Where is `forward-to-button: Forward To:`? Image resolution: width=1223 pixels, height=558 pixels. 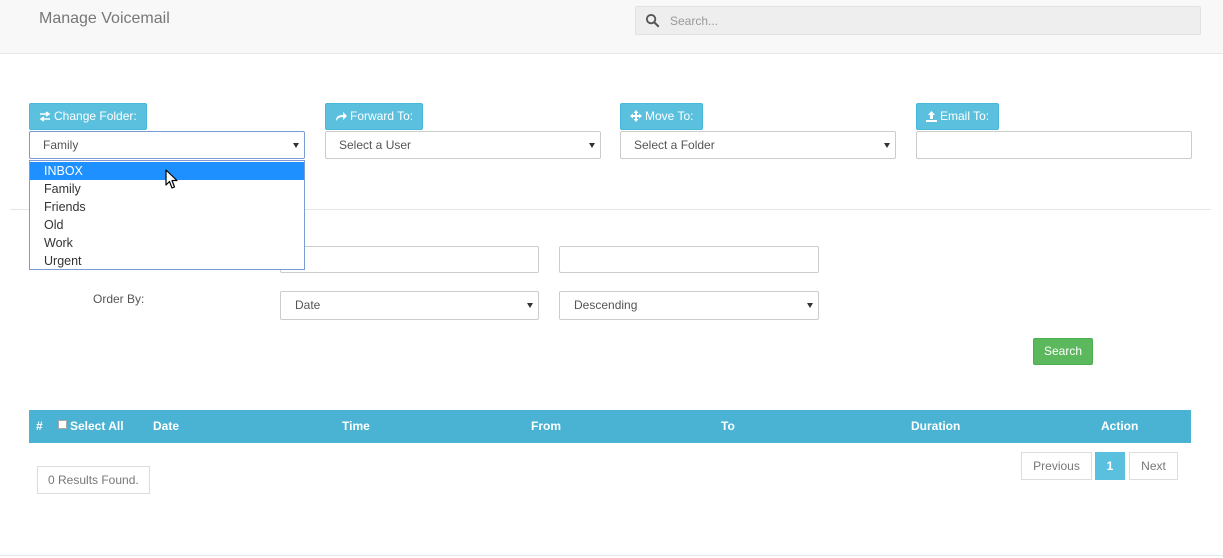
forward-to-button: Forward To: is located at coordinates (374, 116).